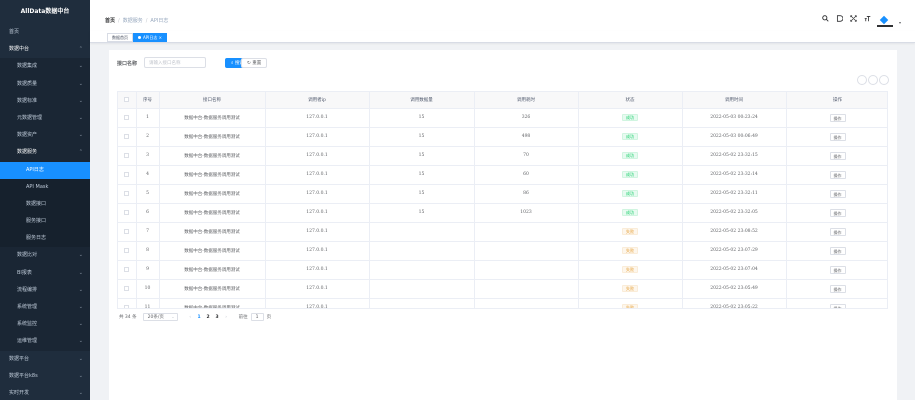 The image size is (915, 400). Describe the element at coordinates (317, 289) in the screenshot. I see `cell-caller-ip: 127.0.0.1` at that location.